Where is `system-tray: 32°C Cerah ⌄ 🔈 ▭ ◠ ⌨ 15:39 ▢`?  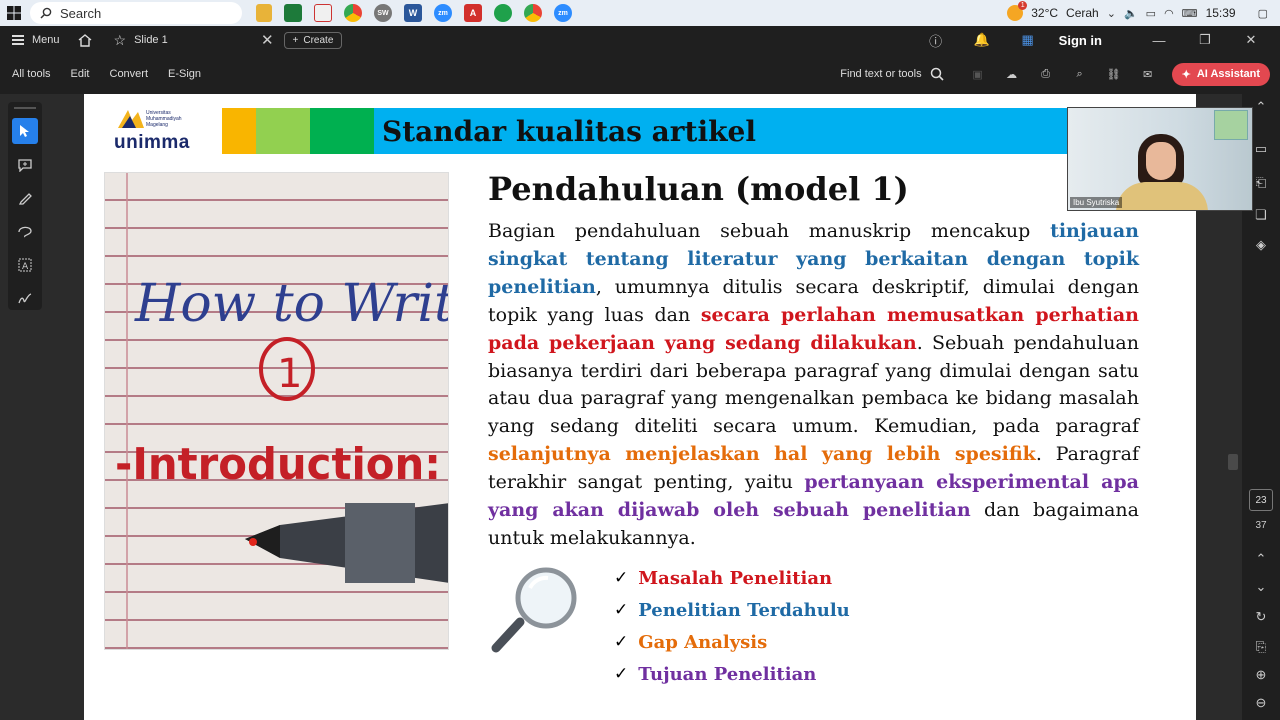 system-tray: 32°C Cerah ⌄ 🔈 ▭ ◠ ⌨ 15:39 ▢ is located at coordinates (1143, 13).